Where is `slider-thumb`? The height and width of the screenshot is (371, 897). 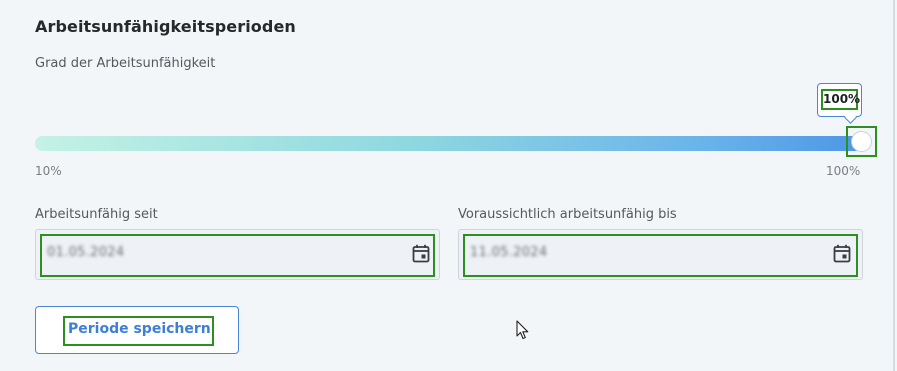
slider-thumb is located at coordinates (861, 141).